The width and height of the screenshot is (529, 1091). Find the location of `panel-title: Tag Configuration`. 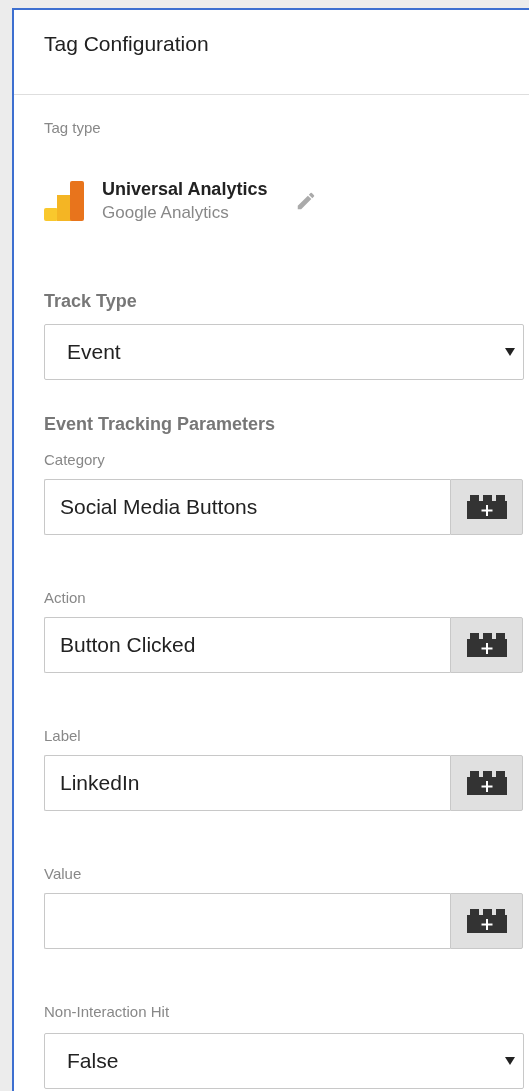

panel-title: Tag Configuration is located at coordinates (127, 44).